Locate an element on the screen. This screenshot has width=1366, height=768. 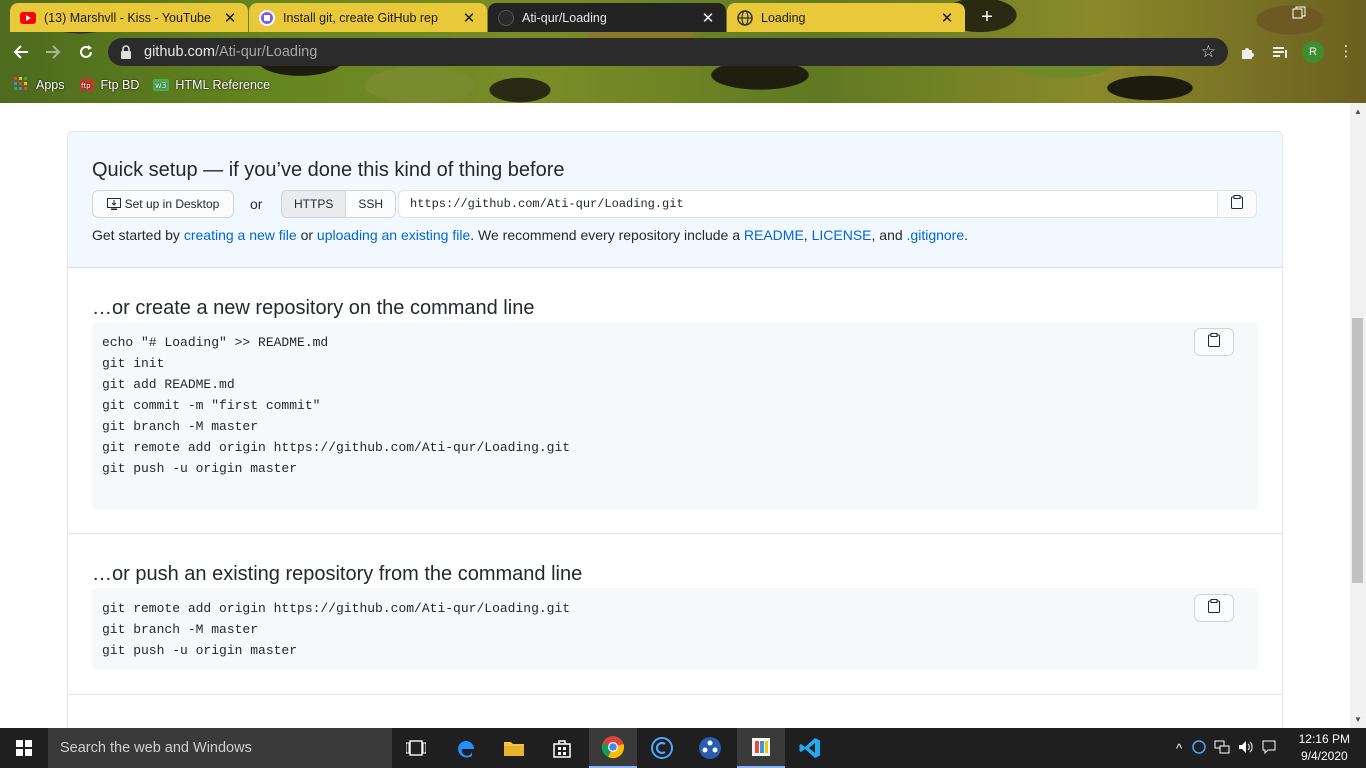
forward-button is located at coordinates (53, 52).